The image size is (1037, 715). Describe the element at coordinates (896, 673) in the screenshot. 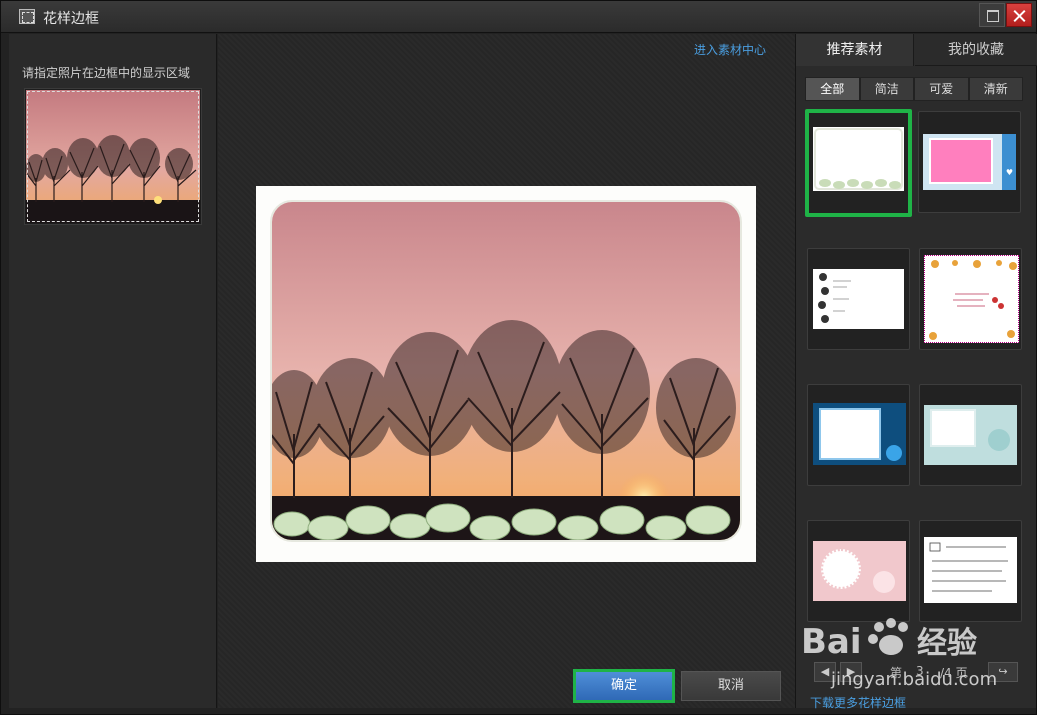

I see `page-prefix: 第` at that location.